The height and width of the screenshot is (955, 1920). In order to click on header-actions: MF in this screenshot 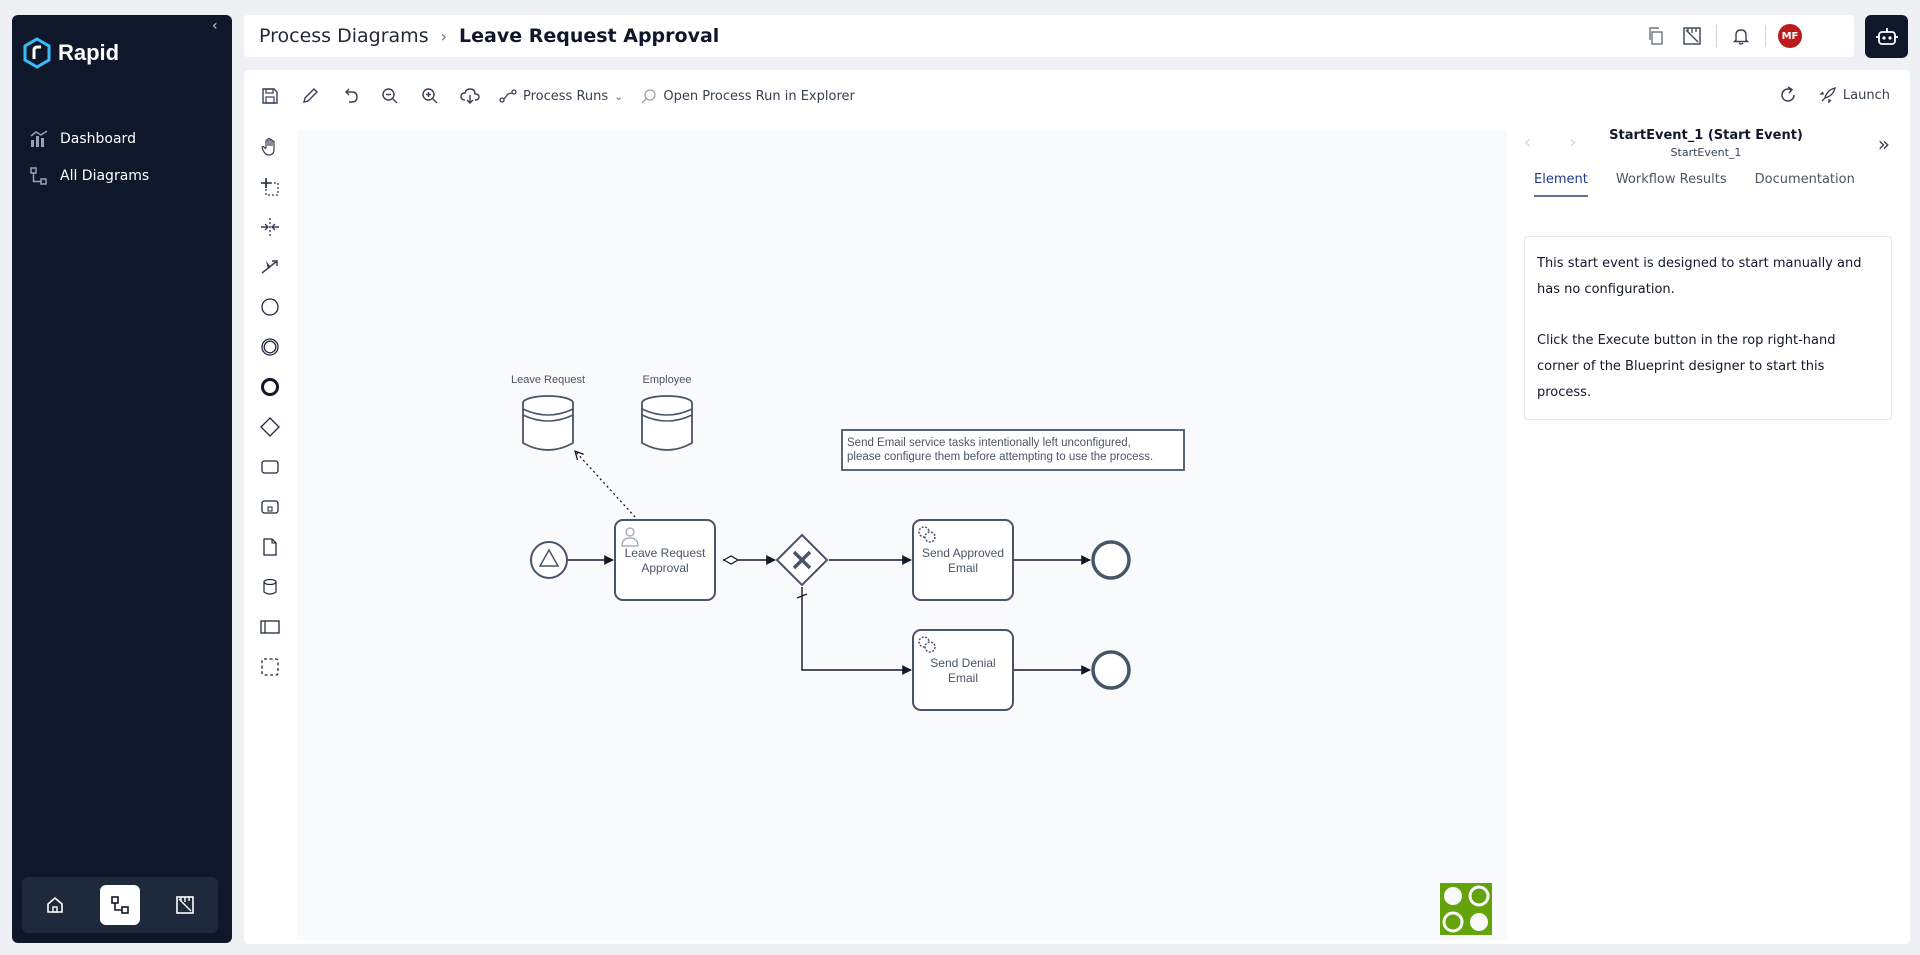, I will do `click(1723, 36)`.